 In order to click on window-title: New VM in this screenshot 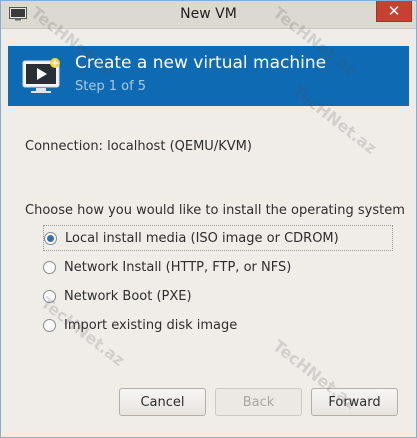, I will do `click(208, 14)`.